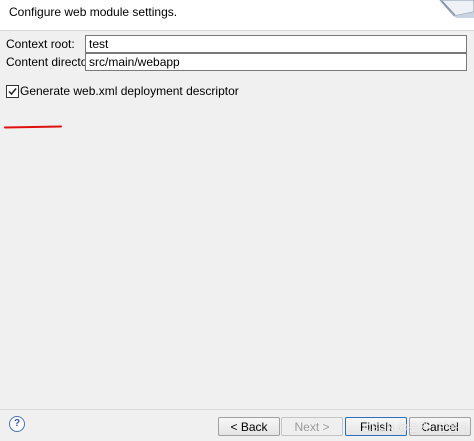 This screenshot has height=441, width=474. I want to click on generate-descriptor-checkbox, so click(12, 91).